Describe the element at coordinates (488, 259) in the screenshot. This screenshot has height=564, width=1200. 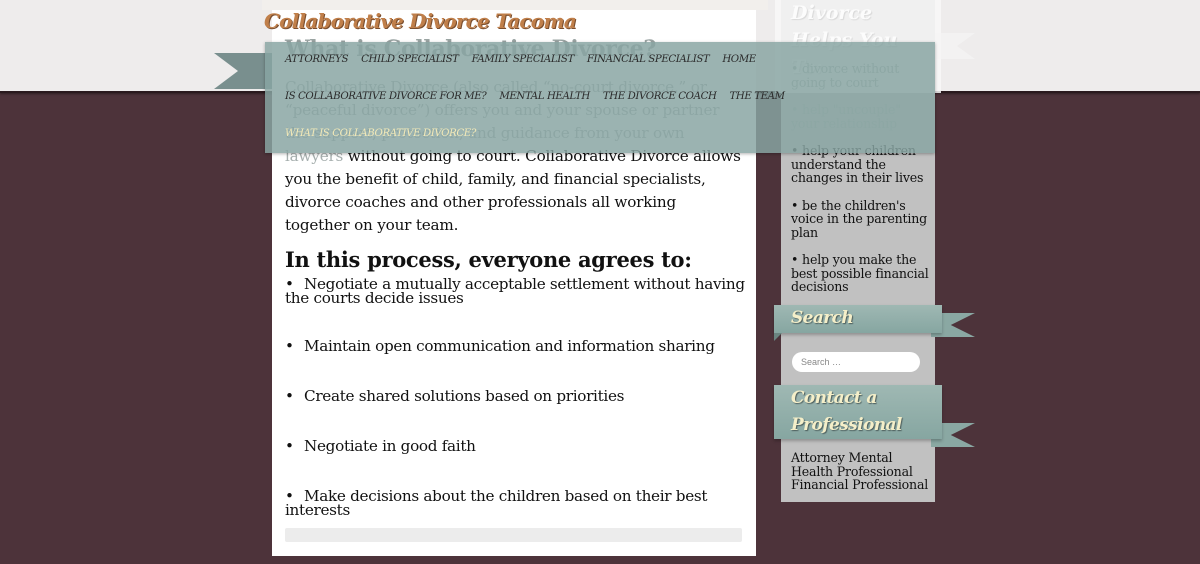
I see `process-heading: In this process, everyone agrees to:` at that location.